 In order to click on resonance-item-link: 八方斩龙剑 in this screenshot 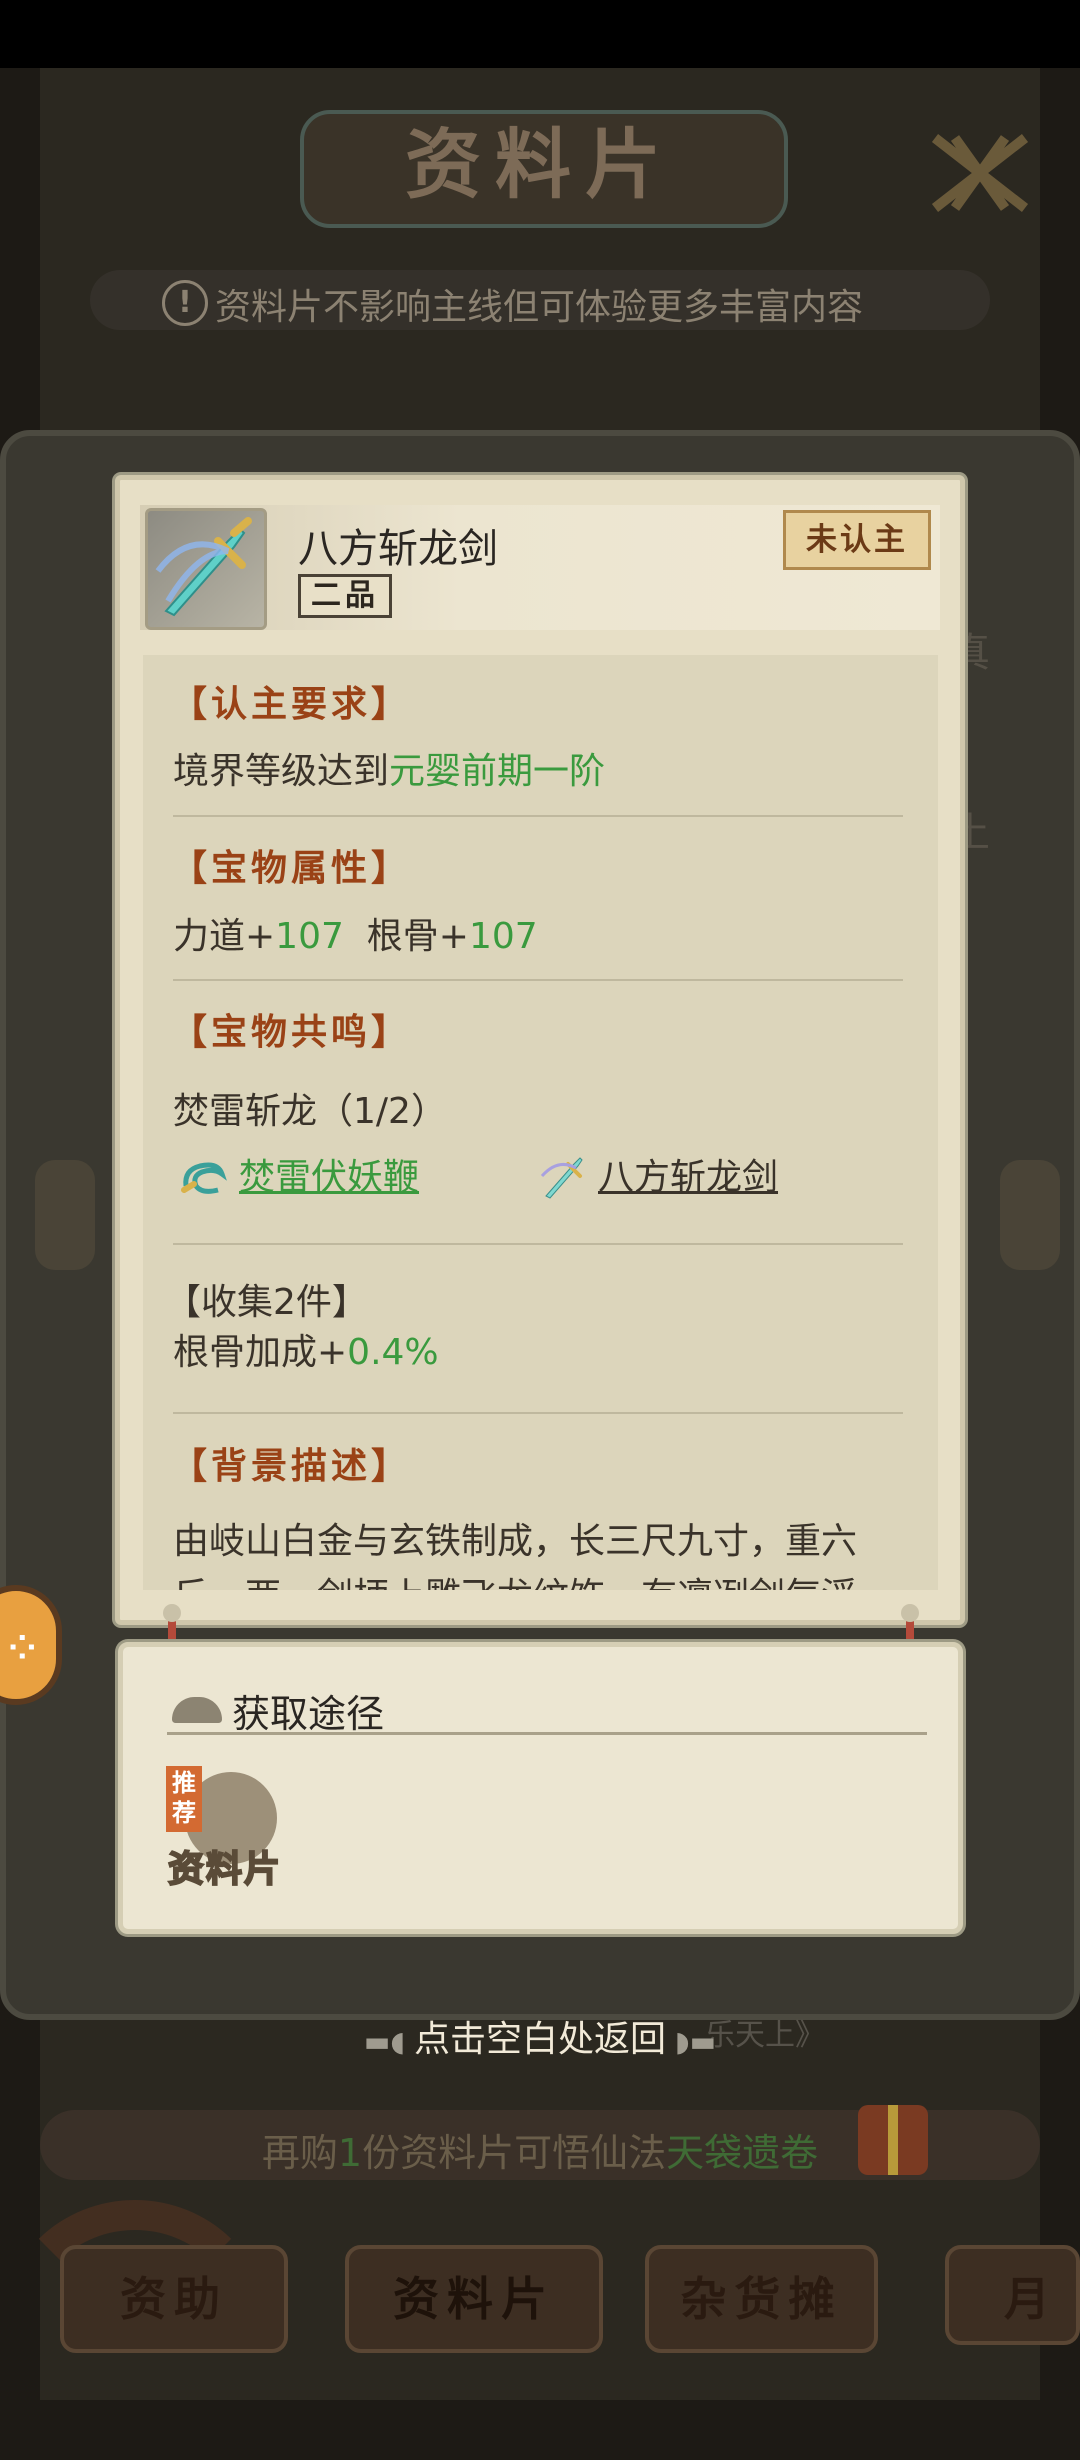, I will do `click(688, 1174)`.